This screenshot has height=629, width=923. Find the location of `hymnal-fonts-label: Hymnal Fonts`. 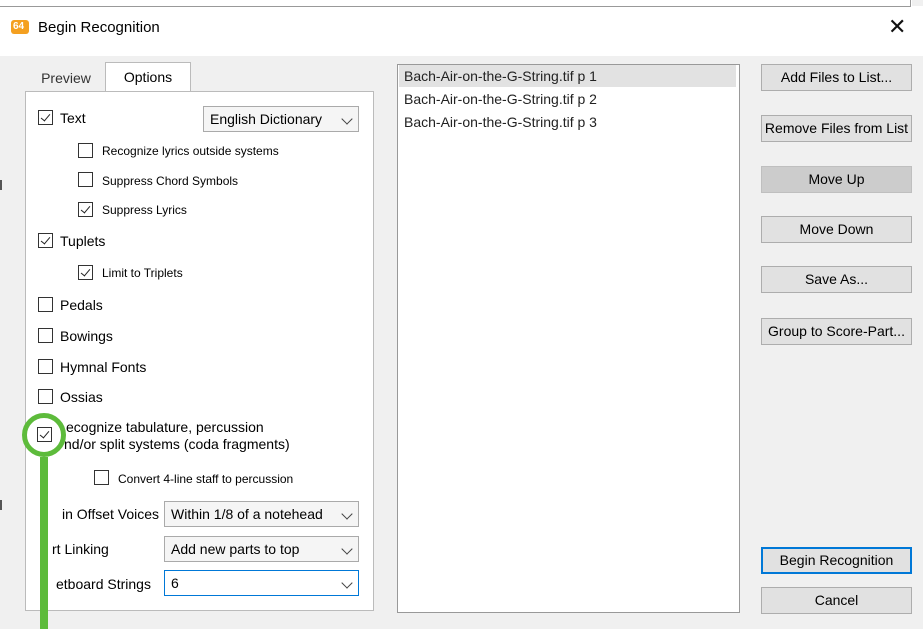

hymnal-fonts-label: Hymnal Fonts is located at coordinates (103, 367).